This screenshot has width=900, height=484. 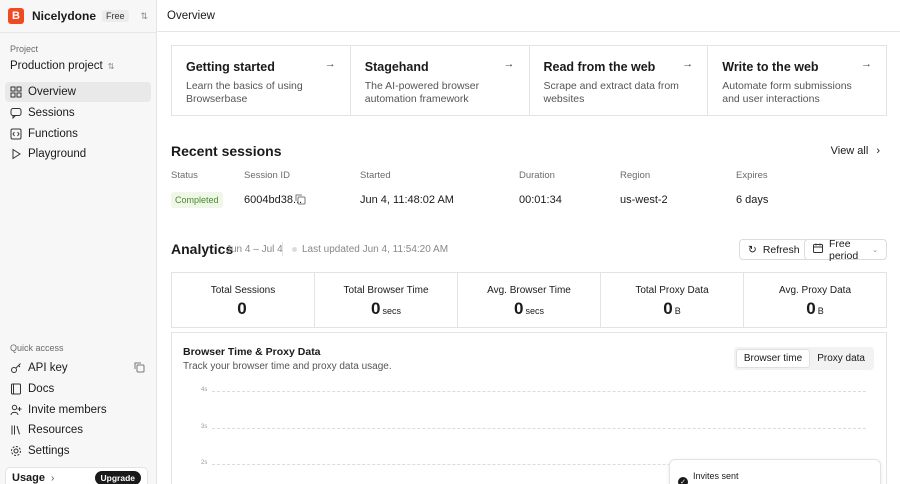 I want to click on nav-item-label: Functions, so click(x=53, y=133).